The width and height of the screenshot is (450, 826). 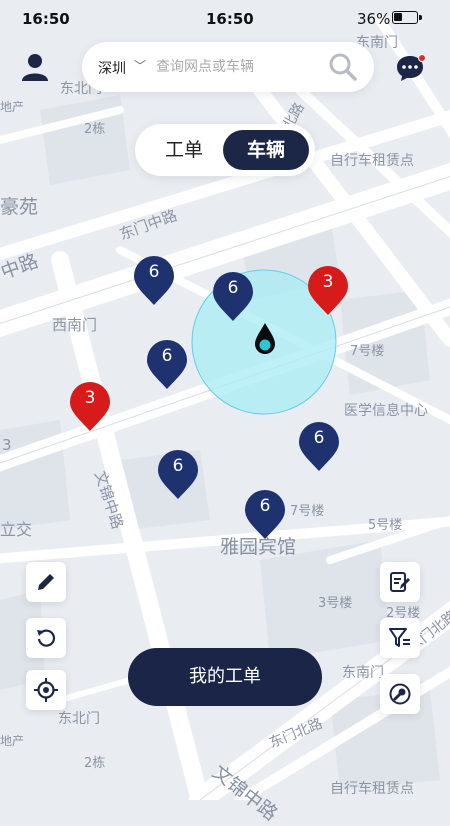 What do you see at coordinates (374, 19) in the screenshot?
I see `battery-percent: 36%` at bounding box center [374, 19].